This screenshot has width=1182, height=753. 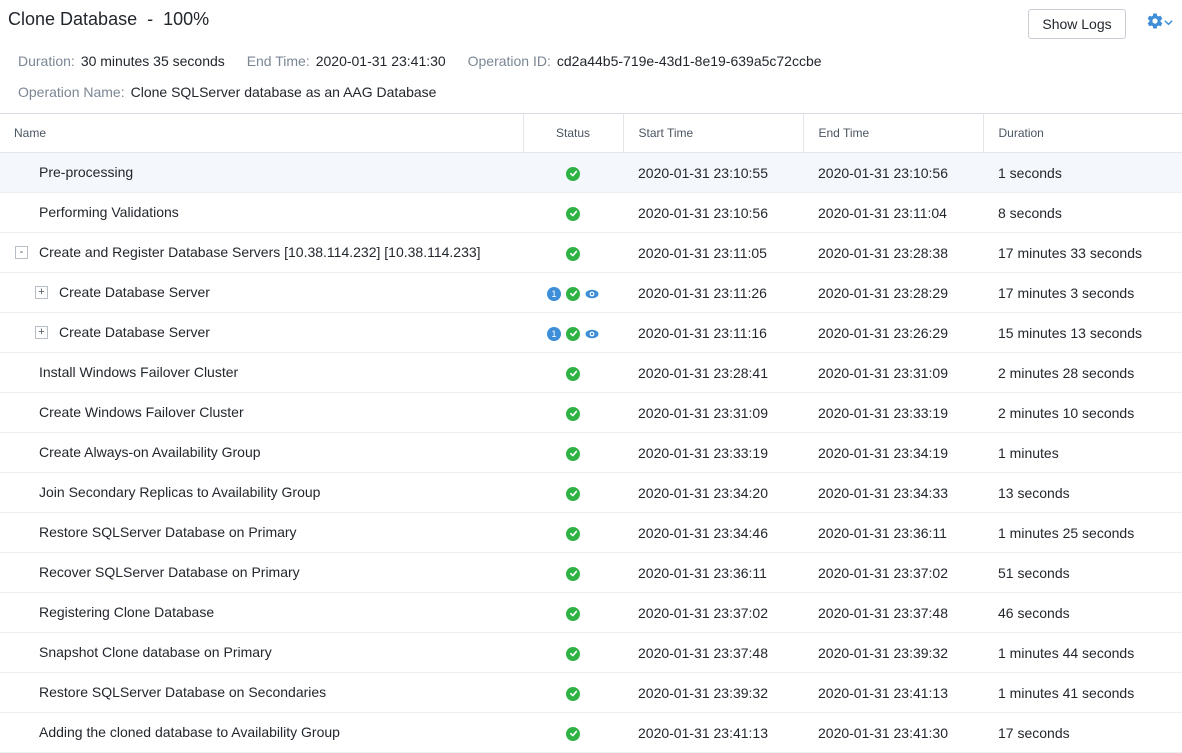 What do you see at coordinates (139, 372) in the screenshot?
I see `step-name: Install Windows Failover Cluster` at bounding box center [139, 372].